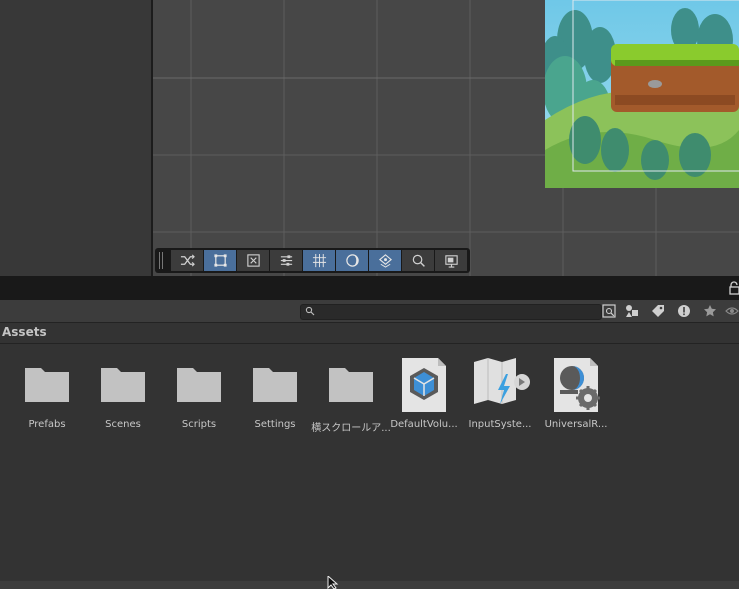  Describe the element at coordinates (424, 385) in the screenshot. I see `volume-profile-icon` at that location.